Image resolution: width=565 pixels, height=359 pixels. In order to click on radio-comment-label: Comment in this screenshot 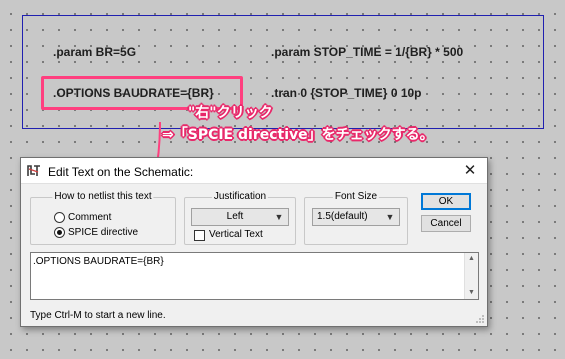, I will do `click(90, 217)`.